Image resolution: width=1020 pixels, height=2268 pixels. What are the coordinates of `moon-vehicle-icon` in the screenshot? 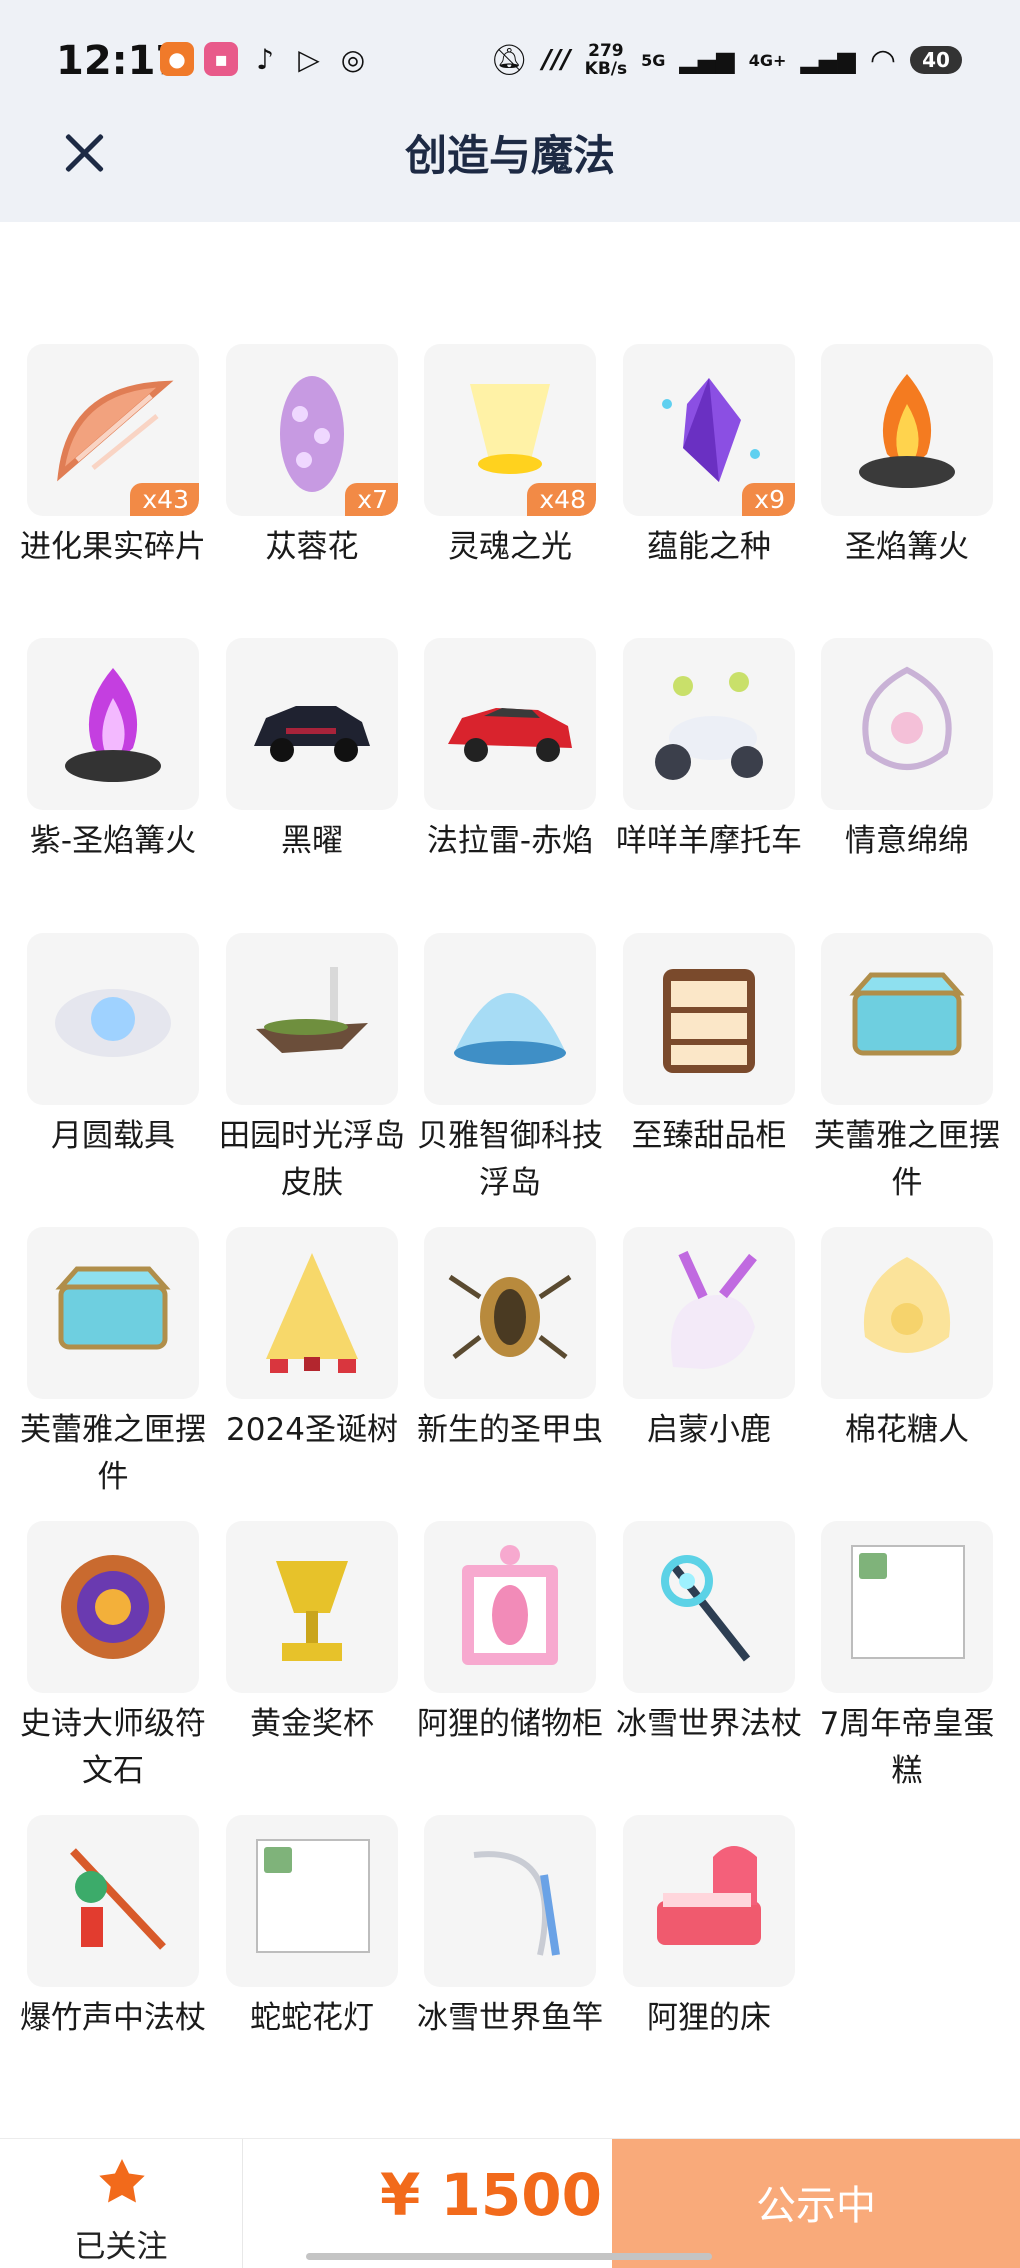 It's located at (113, 1023).